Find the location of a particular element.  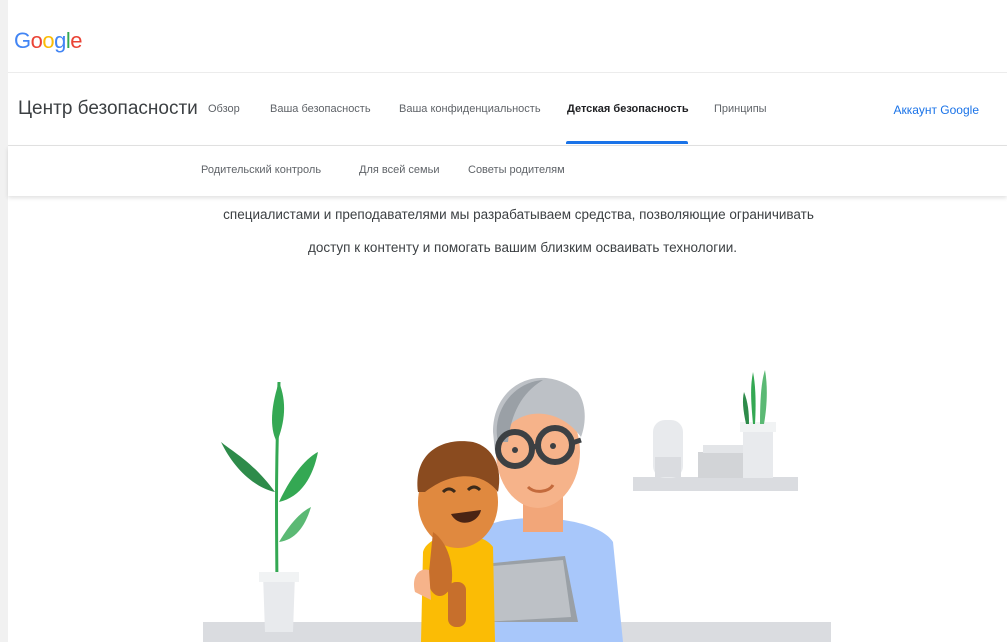

logo-letter: e is located at coordinates (76, 40).